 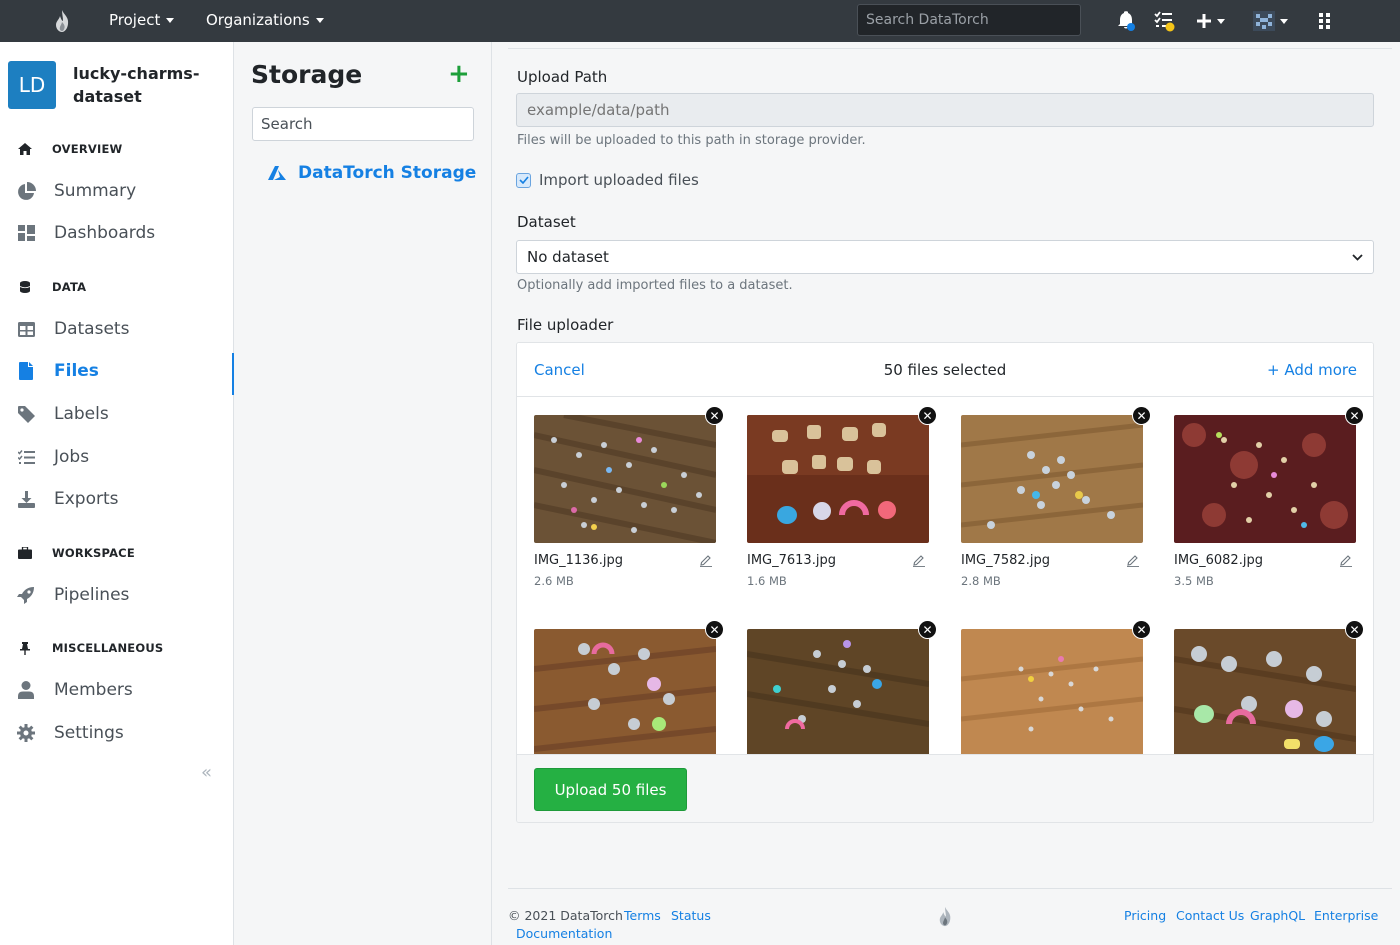 I want to click on tasks-list-icon, so click(x=1164, y=21).